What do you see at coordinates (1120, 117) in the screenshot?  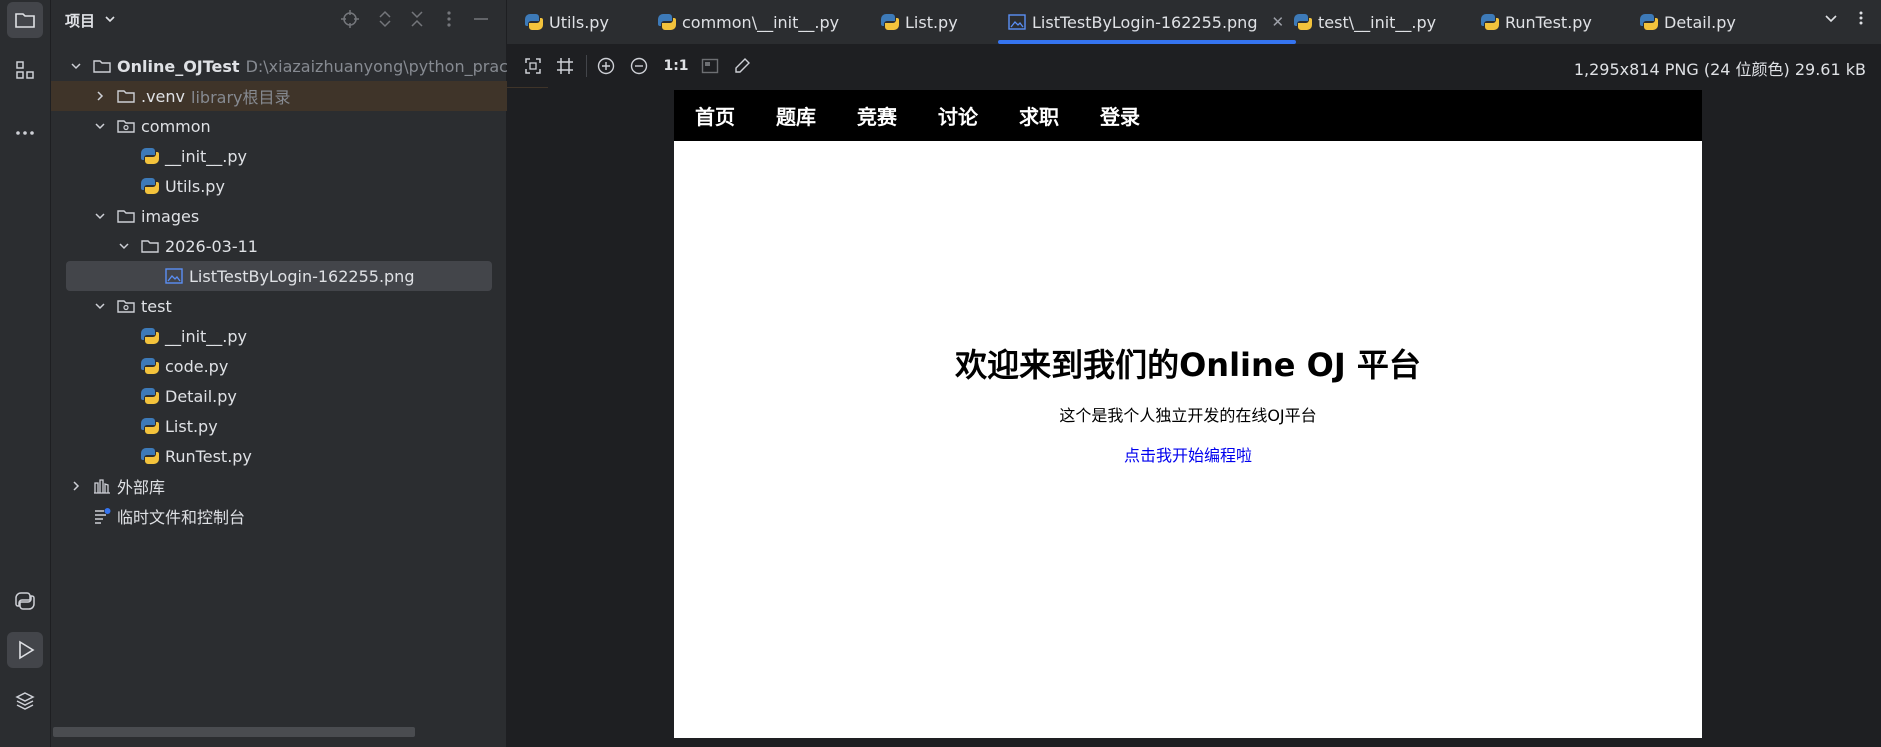 I see `site-nav-login: 登录` at bounding box center [1120, 117].